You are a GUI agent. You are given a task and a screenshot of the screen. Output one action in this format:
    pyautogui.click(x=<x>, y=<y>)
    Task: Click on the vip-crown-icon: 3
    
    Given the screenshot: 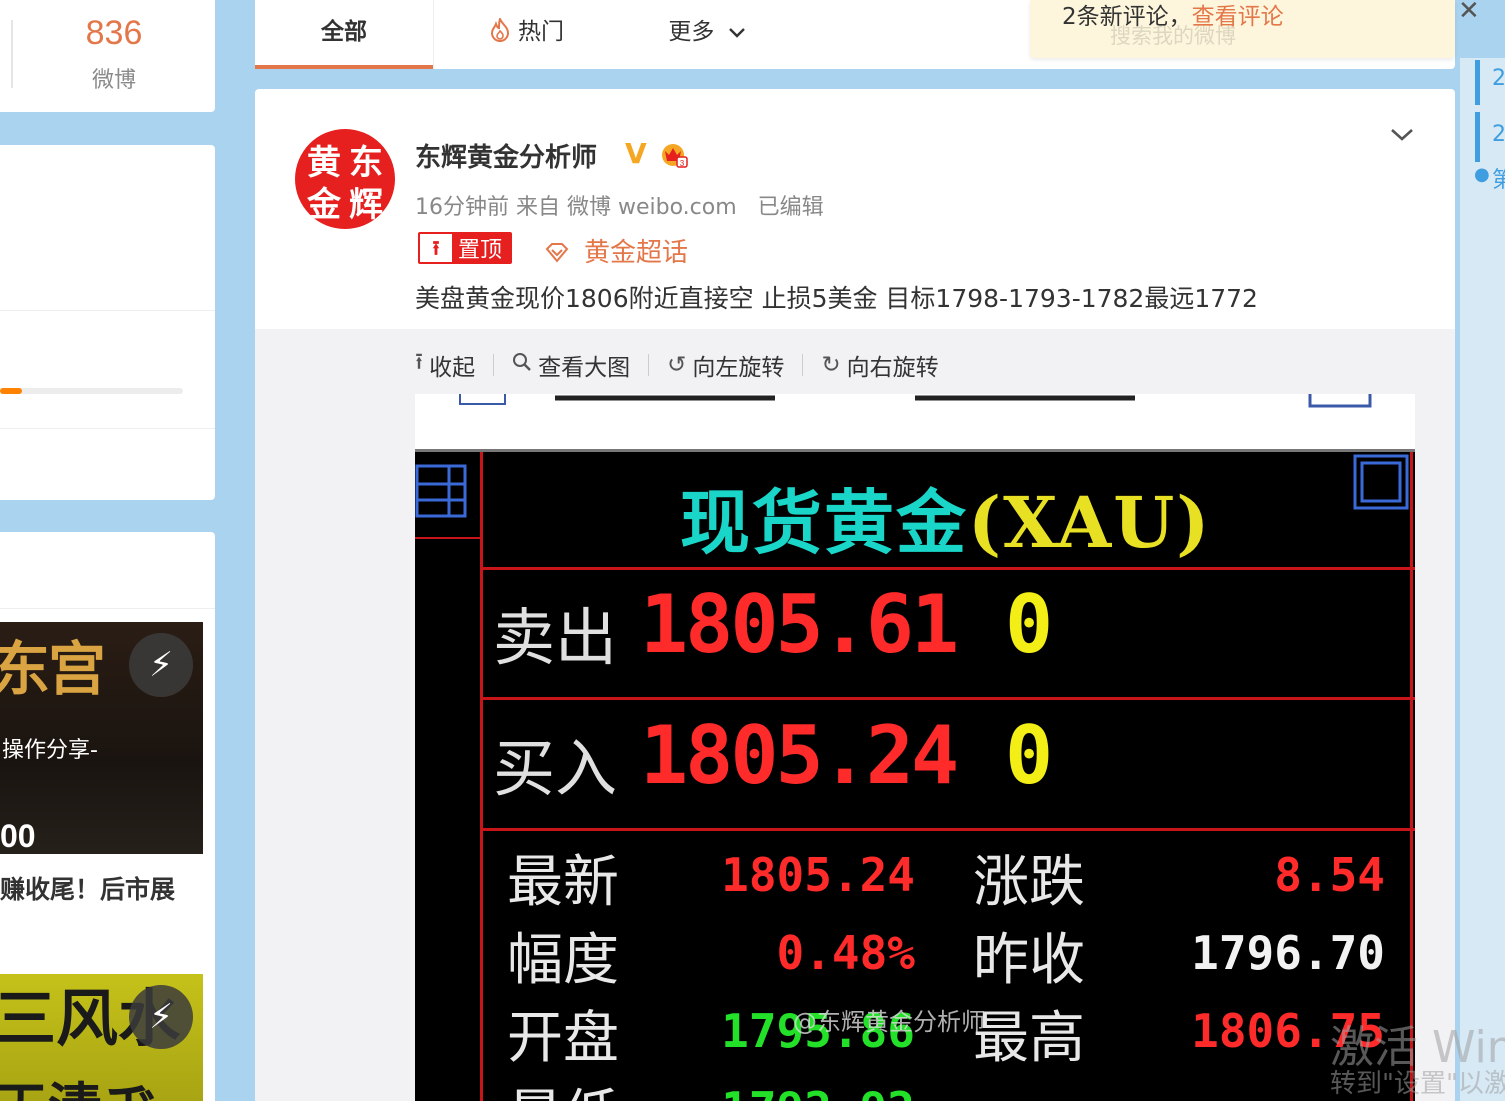 What is the action you would take?
    pyautogui.click(x=674, y=155)
    